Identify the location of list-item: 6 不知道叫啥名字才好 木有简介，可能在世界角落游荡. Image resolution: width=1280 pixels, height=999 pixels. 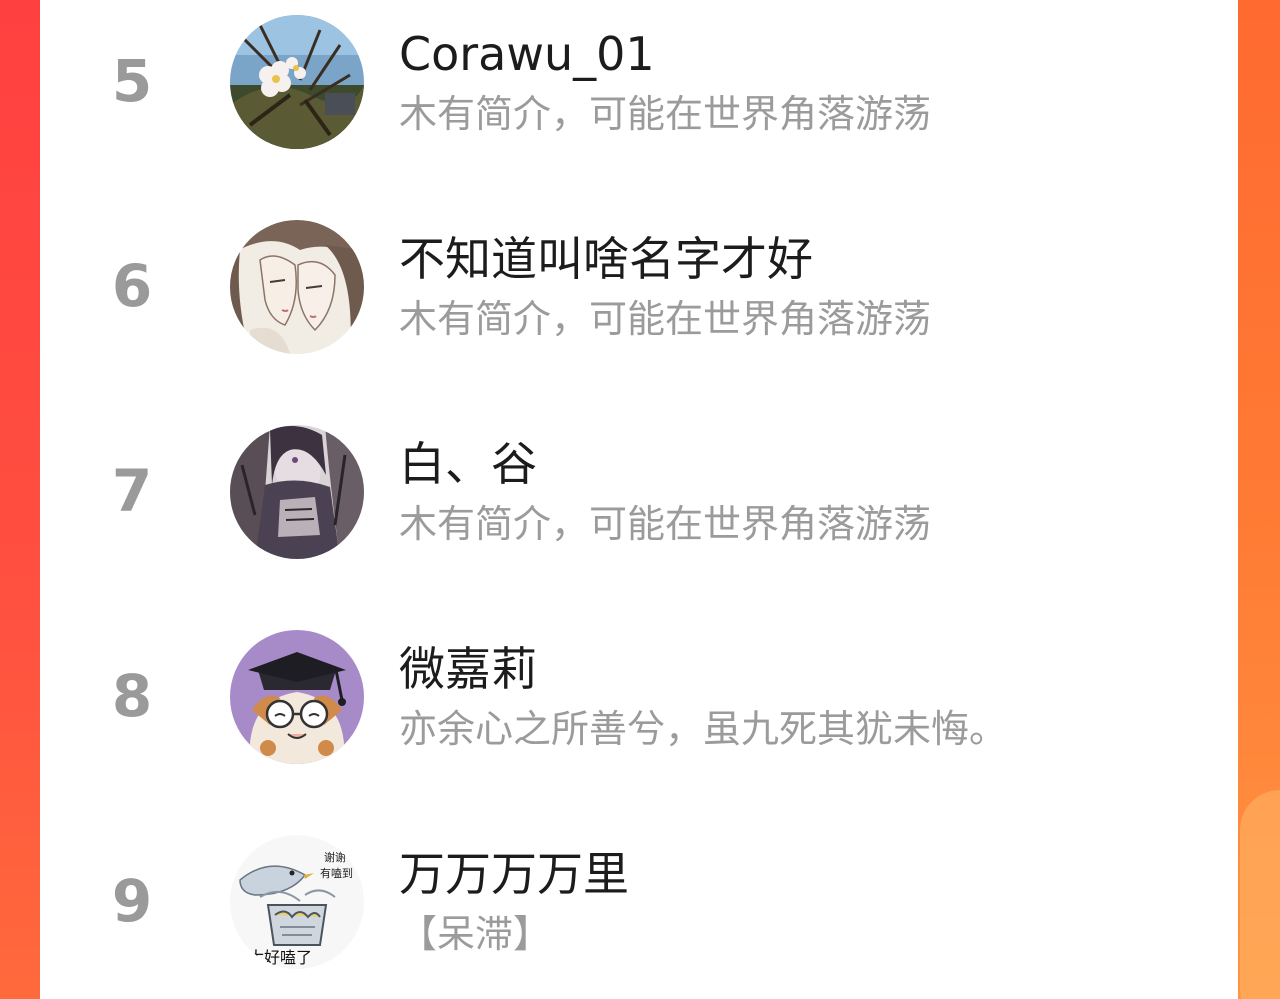
(639, 290).